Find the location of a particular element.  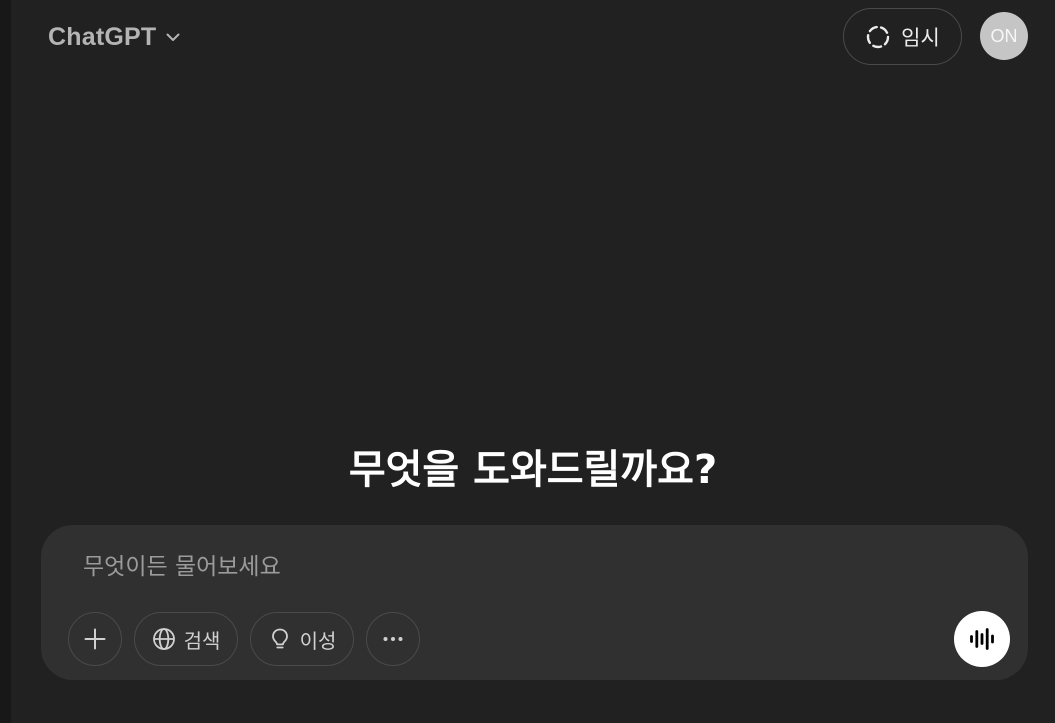

plus-icon is located at coordinates (95, 639).